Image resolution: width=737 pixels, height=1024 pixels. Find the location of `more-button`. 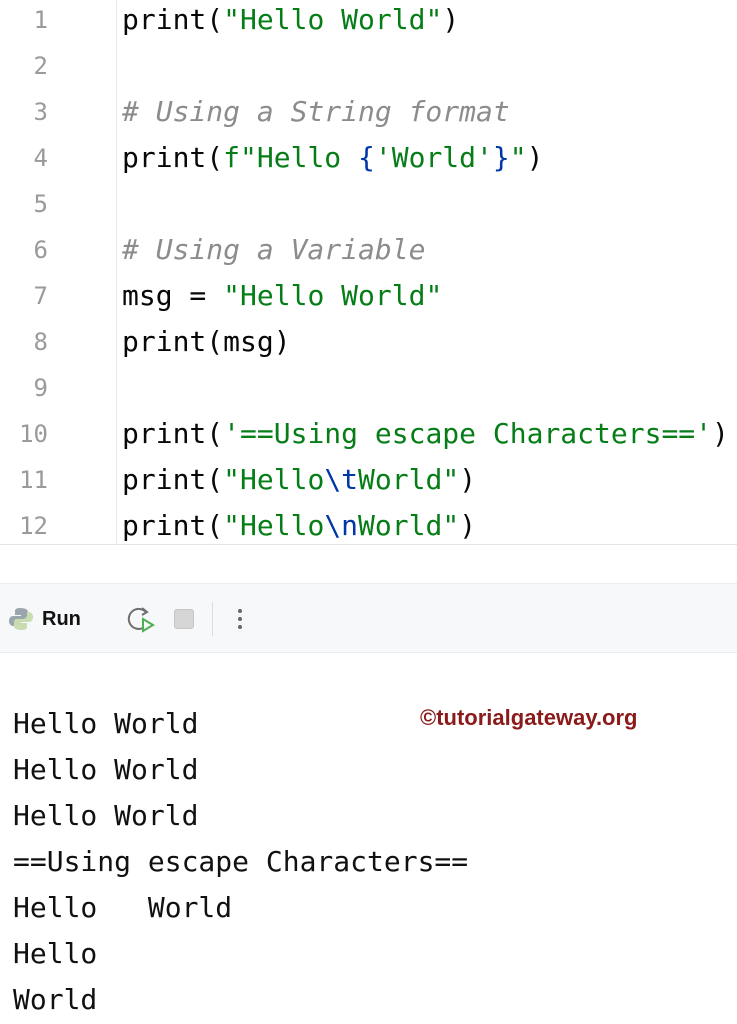

more-button is located at coordinates (240, 619).